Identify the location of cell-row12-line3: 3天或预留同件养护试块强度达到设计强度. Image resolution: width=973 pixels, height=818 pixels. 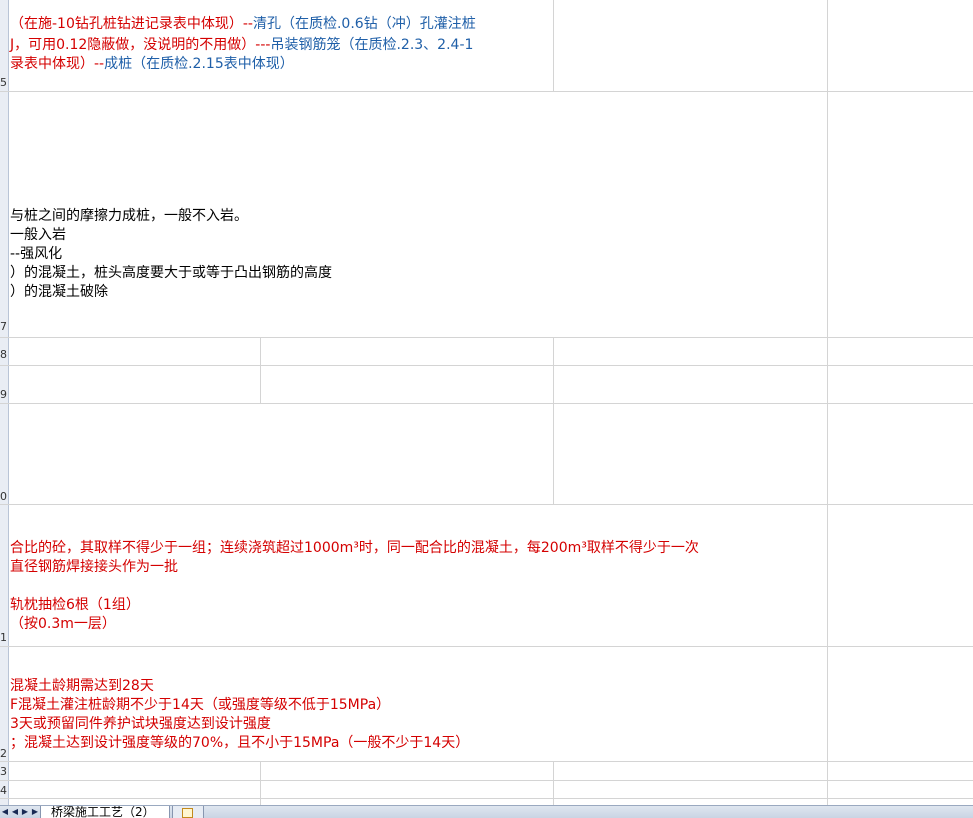
(140, 724).